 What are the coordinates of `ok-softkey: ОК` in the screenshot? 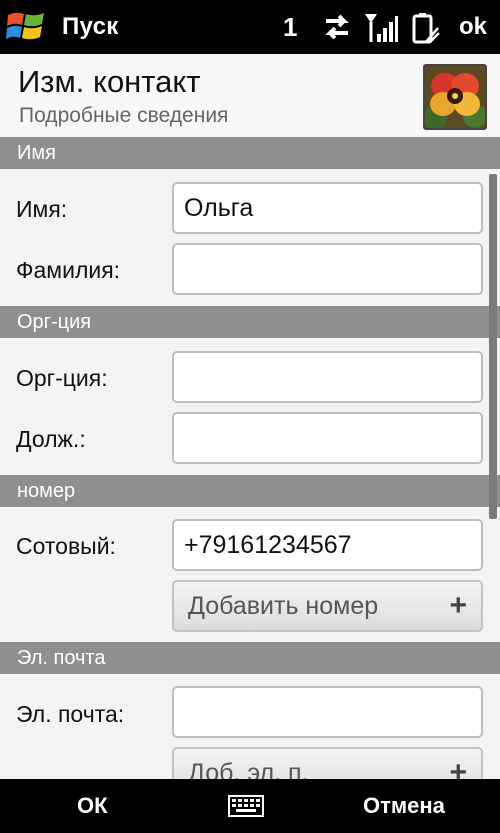 It's located at (92, 806).